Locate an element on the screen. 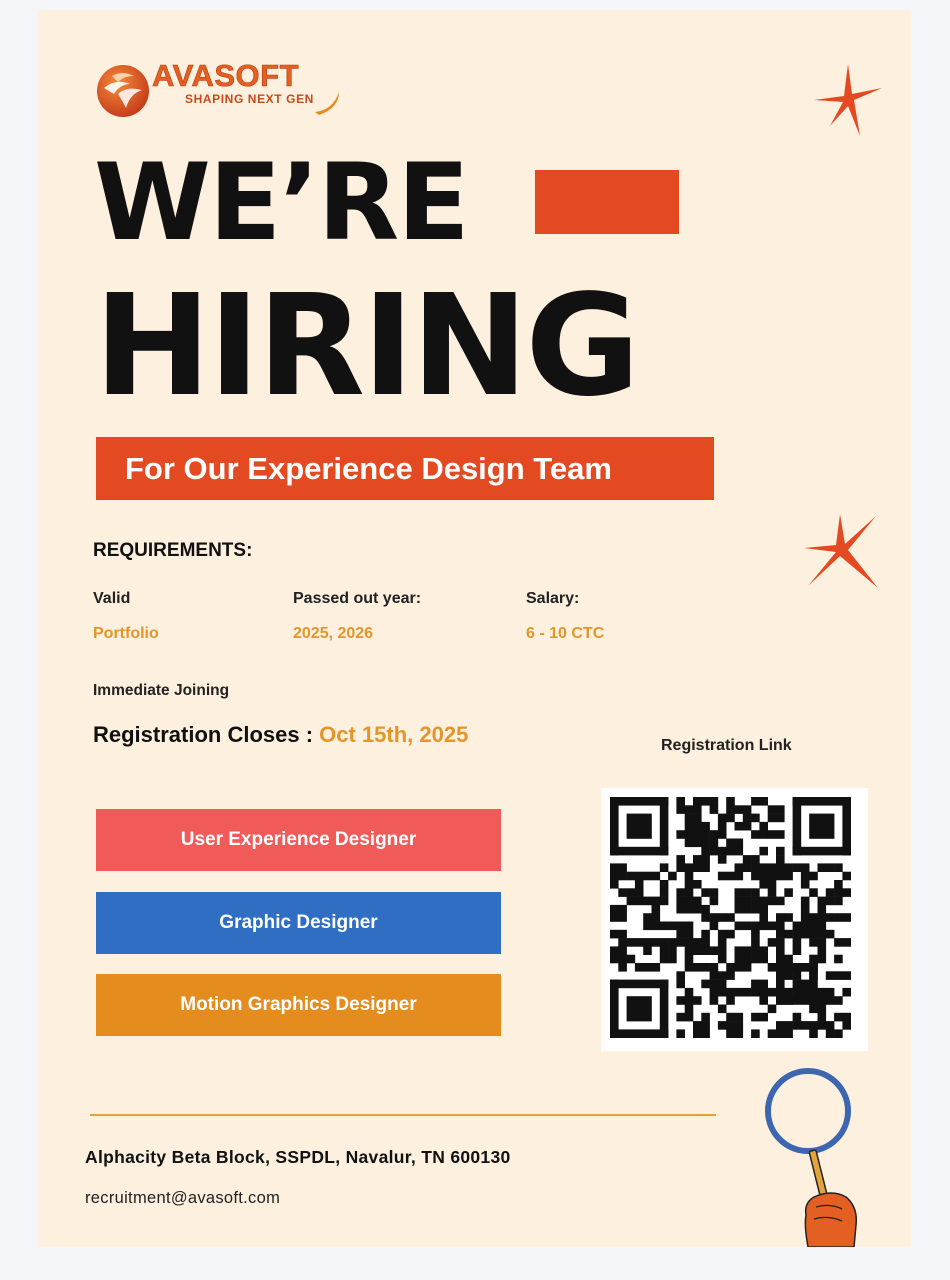 The image size is (950, 1280). immediate-joining: Immediate Joining is located at coordinates (161, 690).